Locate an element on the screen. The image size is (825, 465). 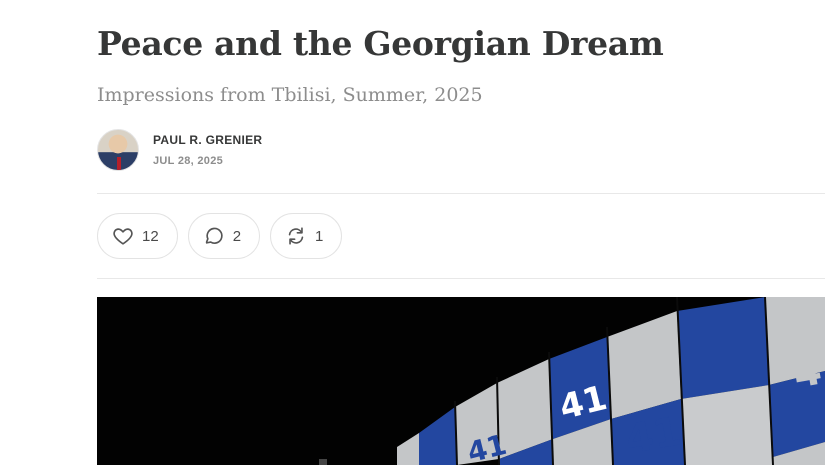
comment-count: 2 is located at coordinates (237, 236).